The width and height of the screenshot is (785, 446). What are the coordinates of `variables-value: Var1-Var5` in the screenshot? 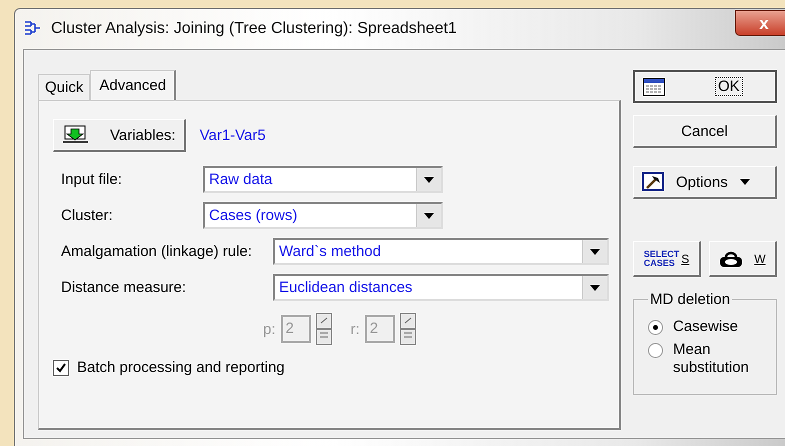 It's located at (233, 135).